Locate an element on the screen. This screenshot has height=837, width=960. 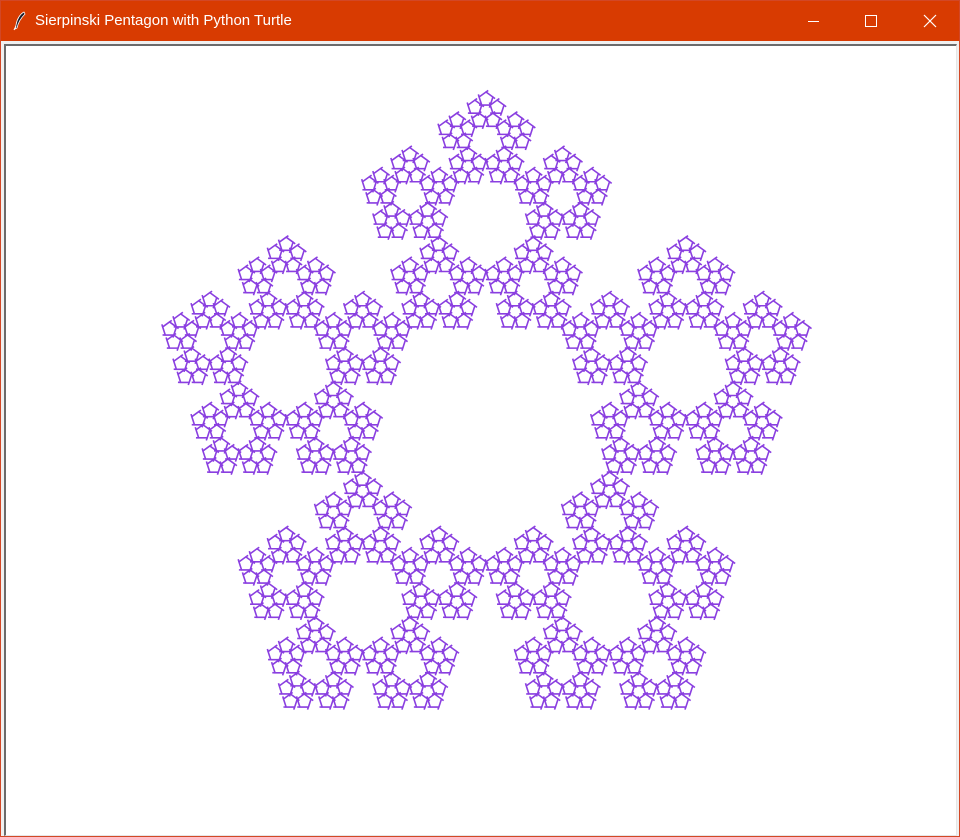
maximize-icon is located at coordinates (871, 21).